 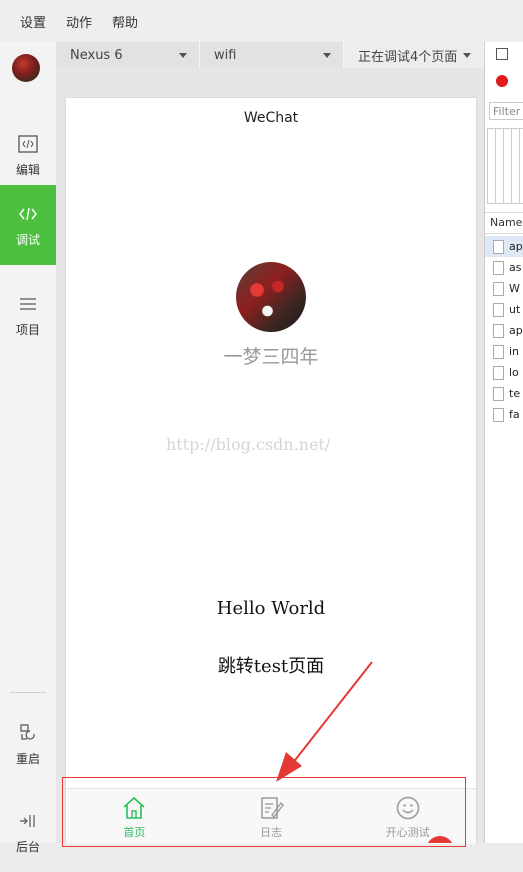 I want to click on request-row: as, so click(x=504, y=267).